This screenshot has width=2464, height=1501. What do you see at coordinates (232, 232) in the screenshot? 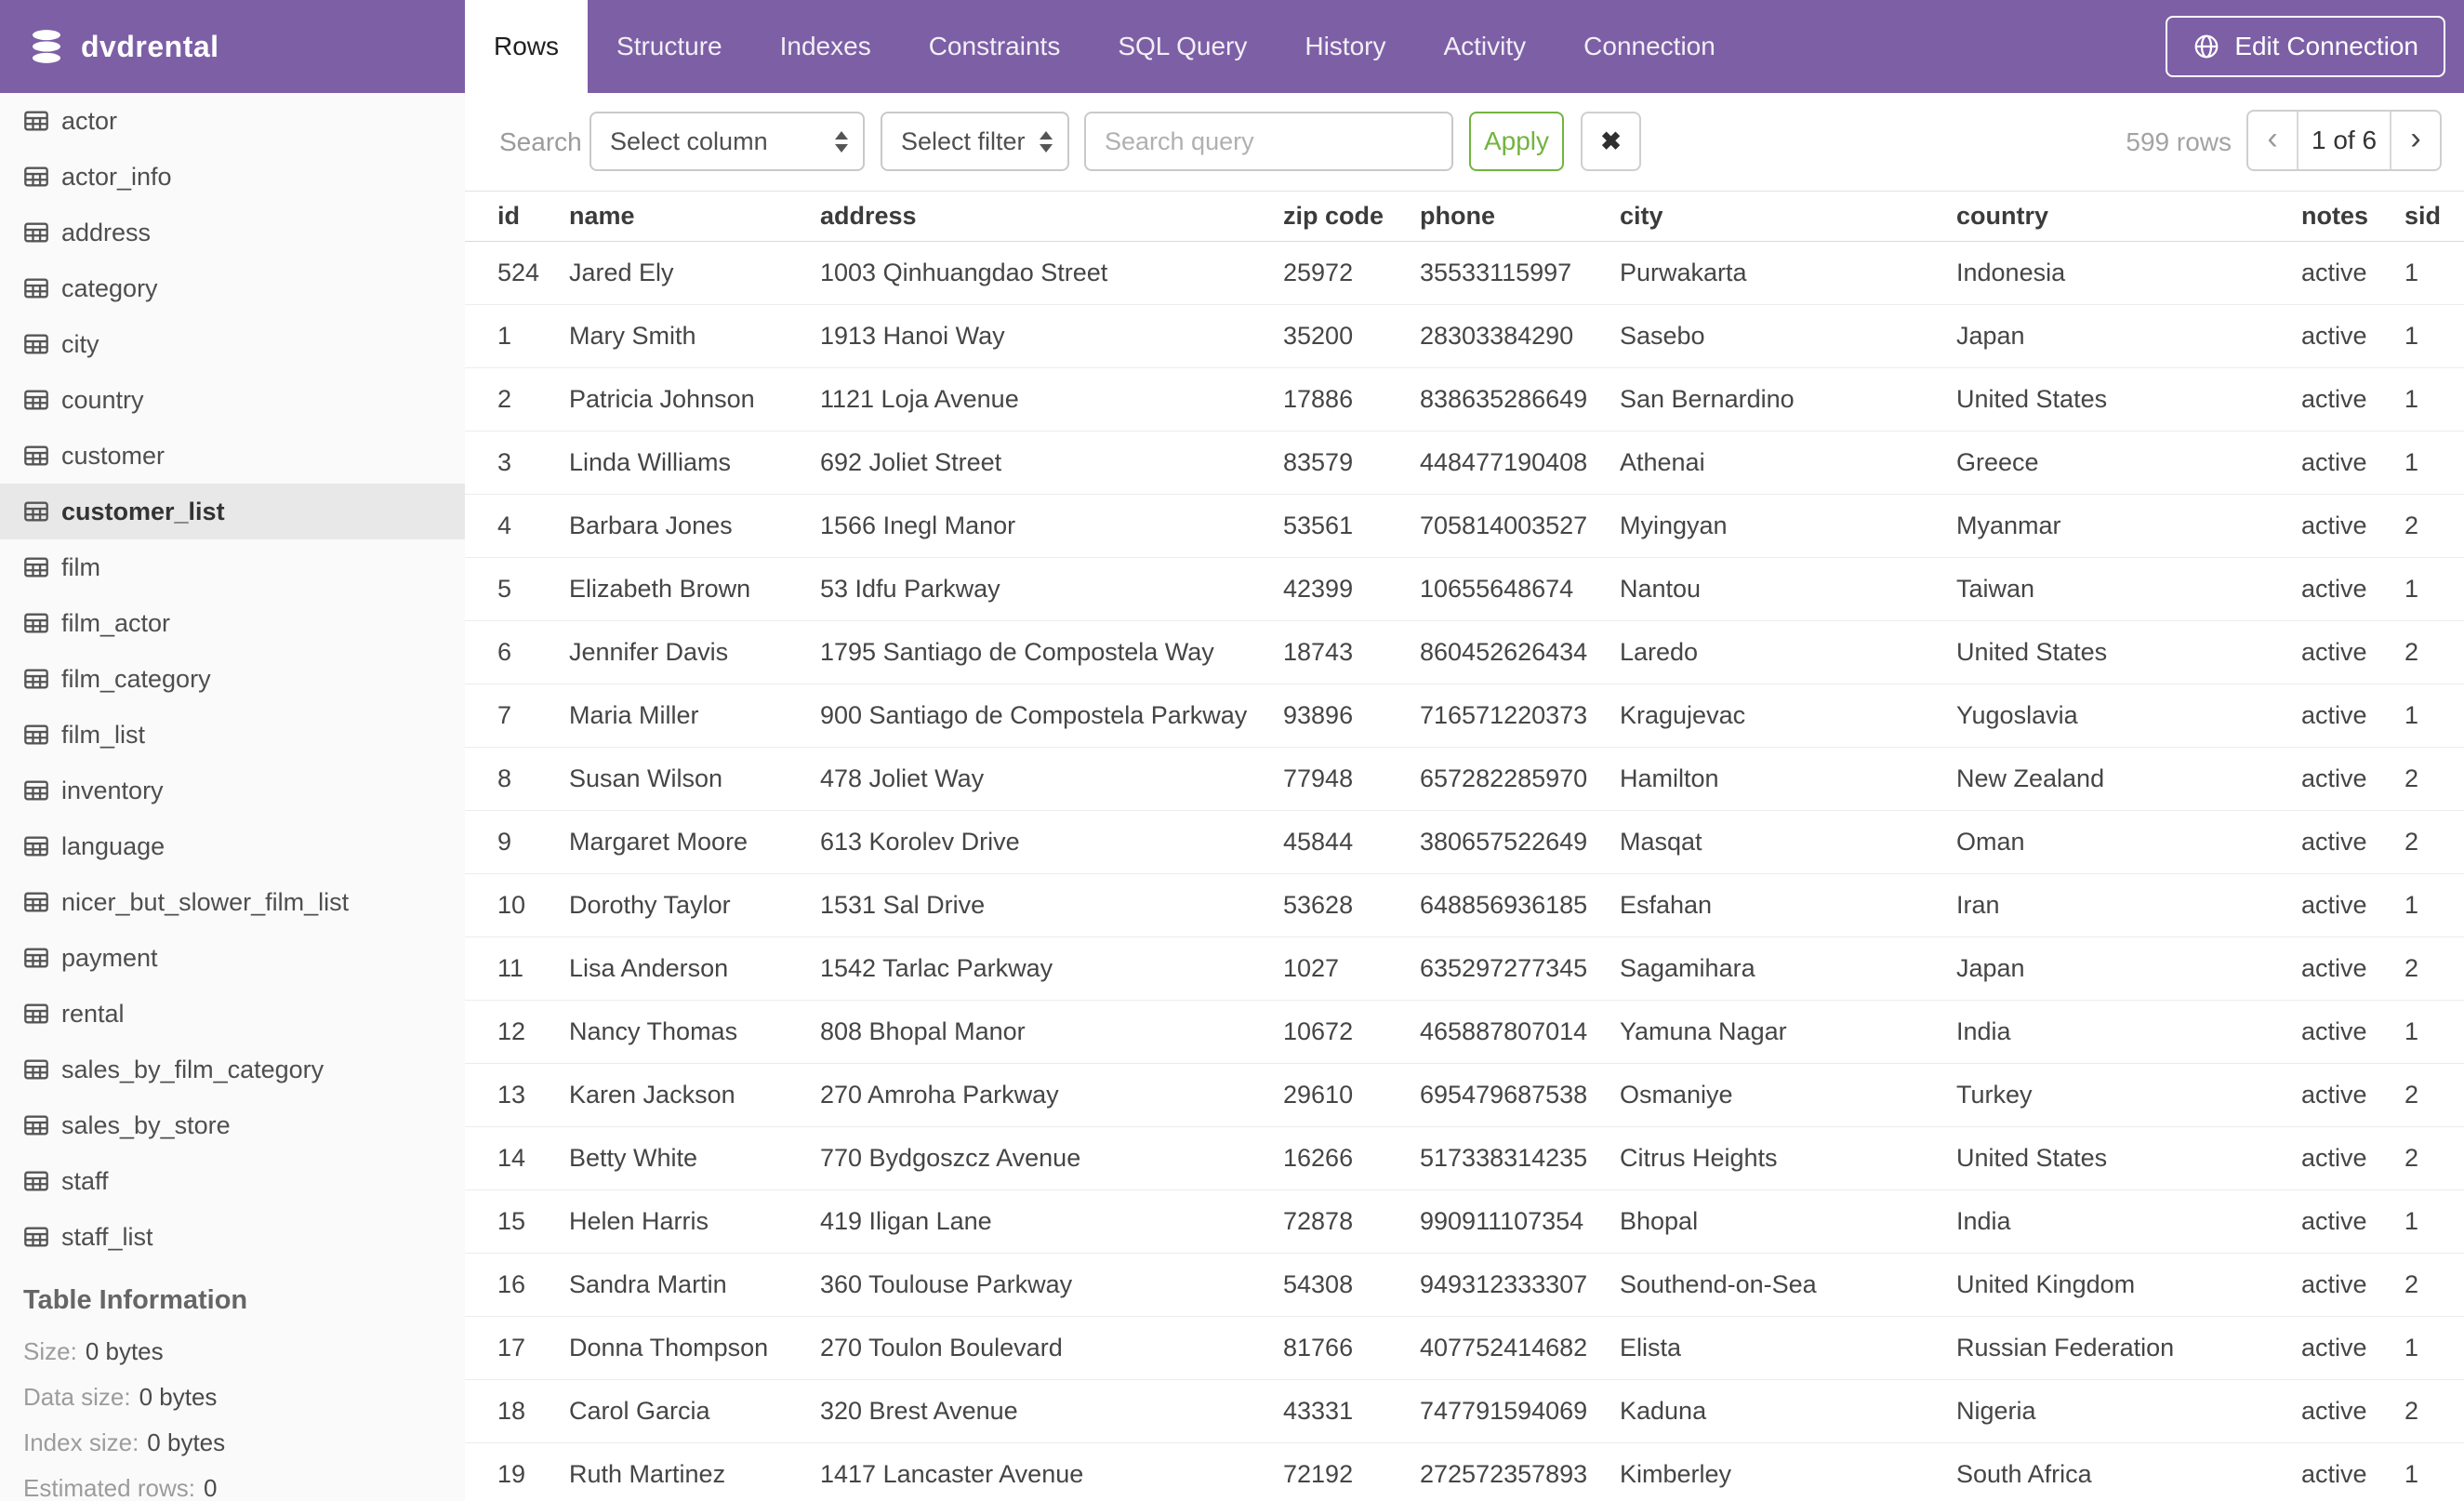
I see `sidebar-item-address: address` at bounding box center [232, 232].